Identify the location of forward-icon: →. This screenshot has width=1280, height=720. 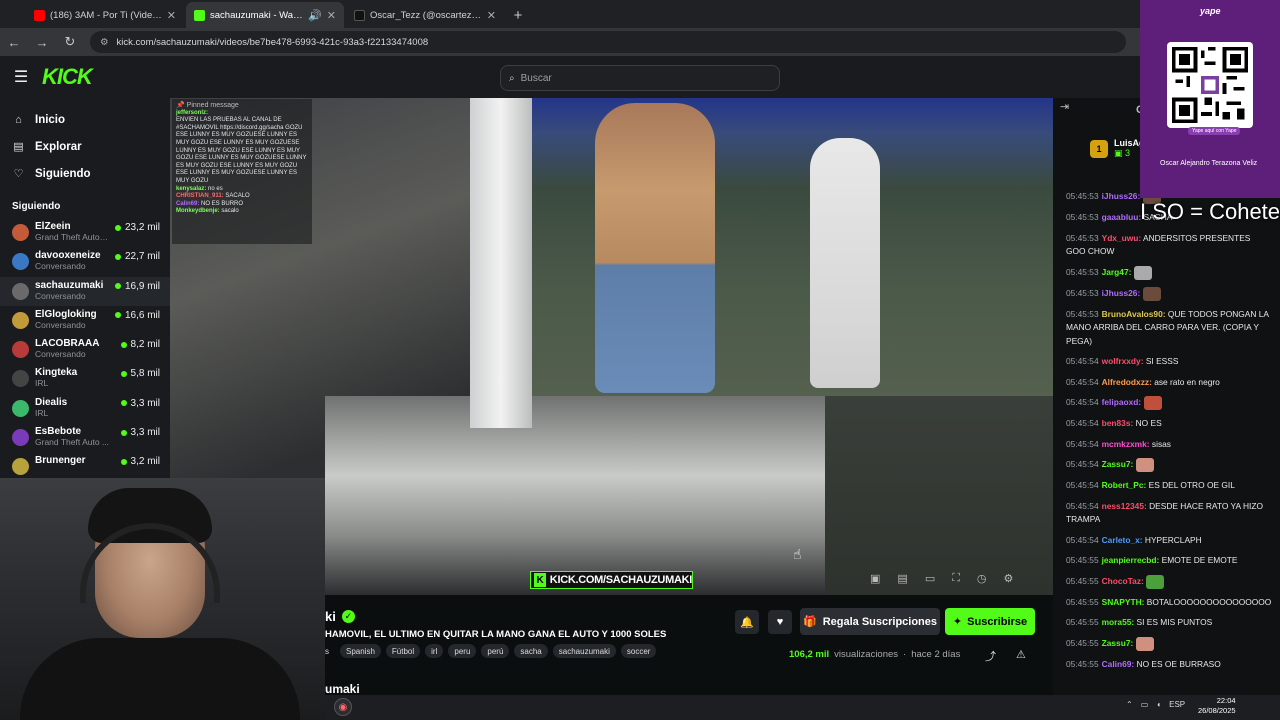
(42, 42).